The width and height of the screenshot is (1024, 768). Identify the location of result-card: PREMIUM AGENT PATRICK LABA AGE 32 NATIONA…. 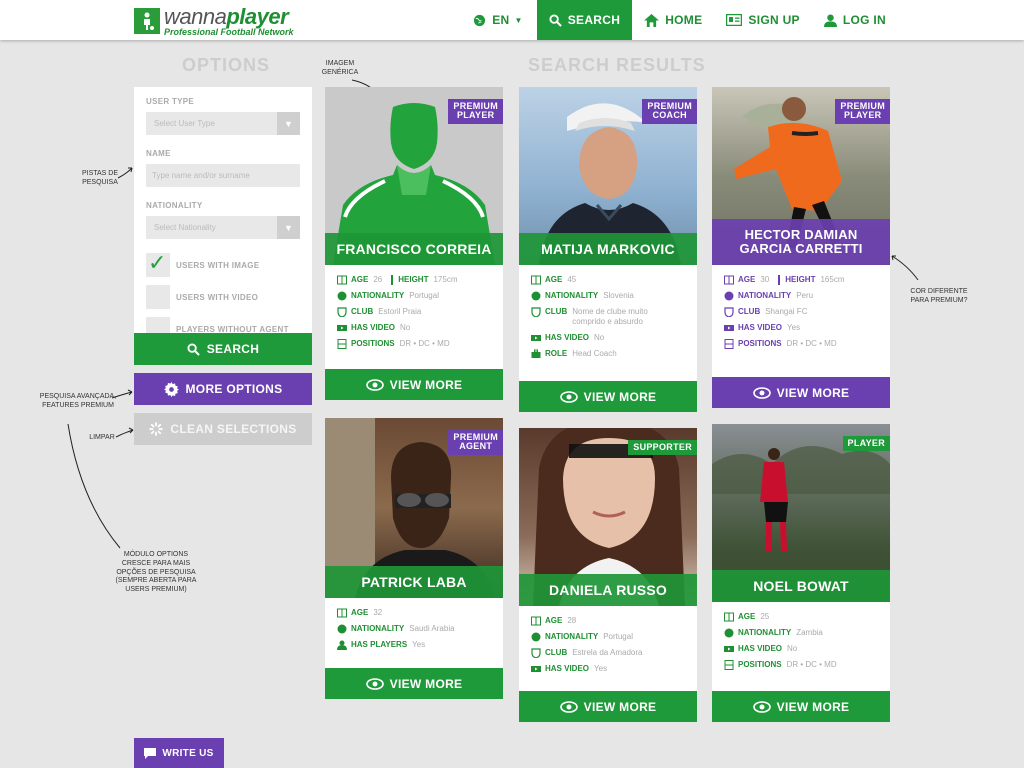
(414, 558).